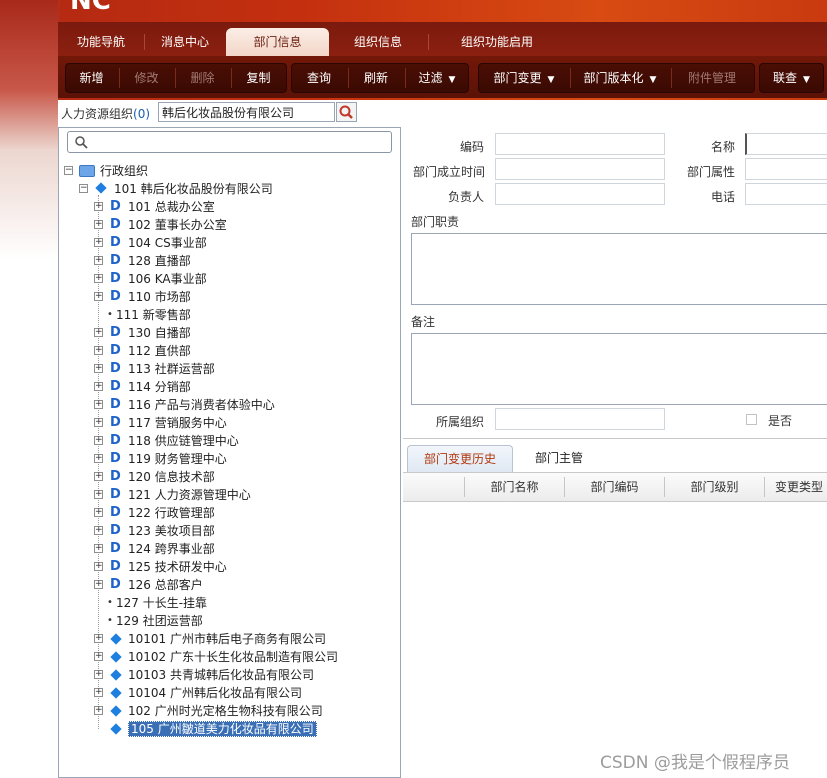  I want to click on tab-org-info: 组织信息, so click(378, 42).